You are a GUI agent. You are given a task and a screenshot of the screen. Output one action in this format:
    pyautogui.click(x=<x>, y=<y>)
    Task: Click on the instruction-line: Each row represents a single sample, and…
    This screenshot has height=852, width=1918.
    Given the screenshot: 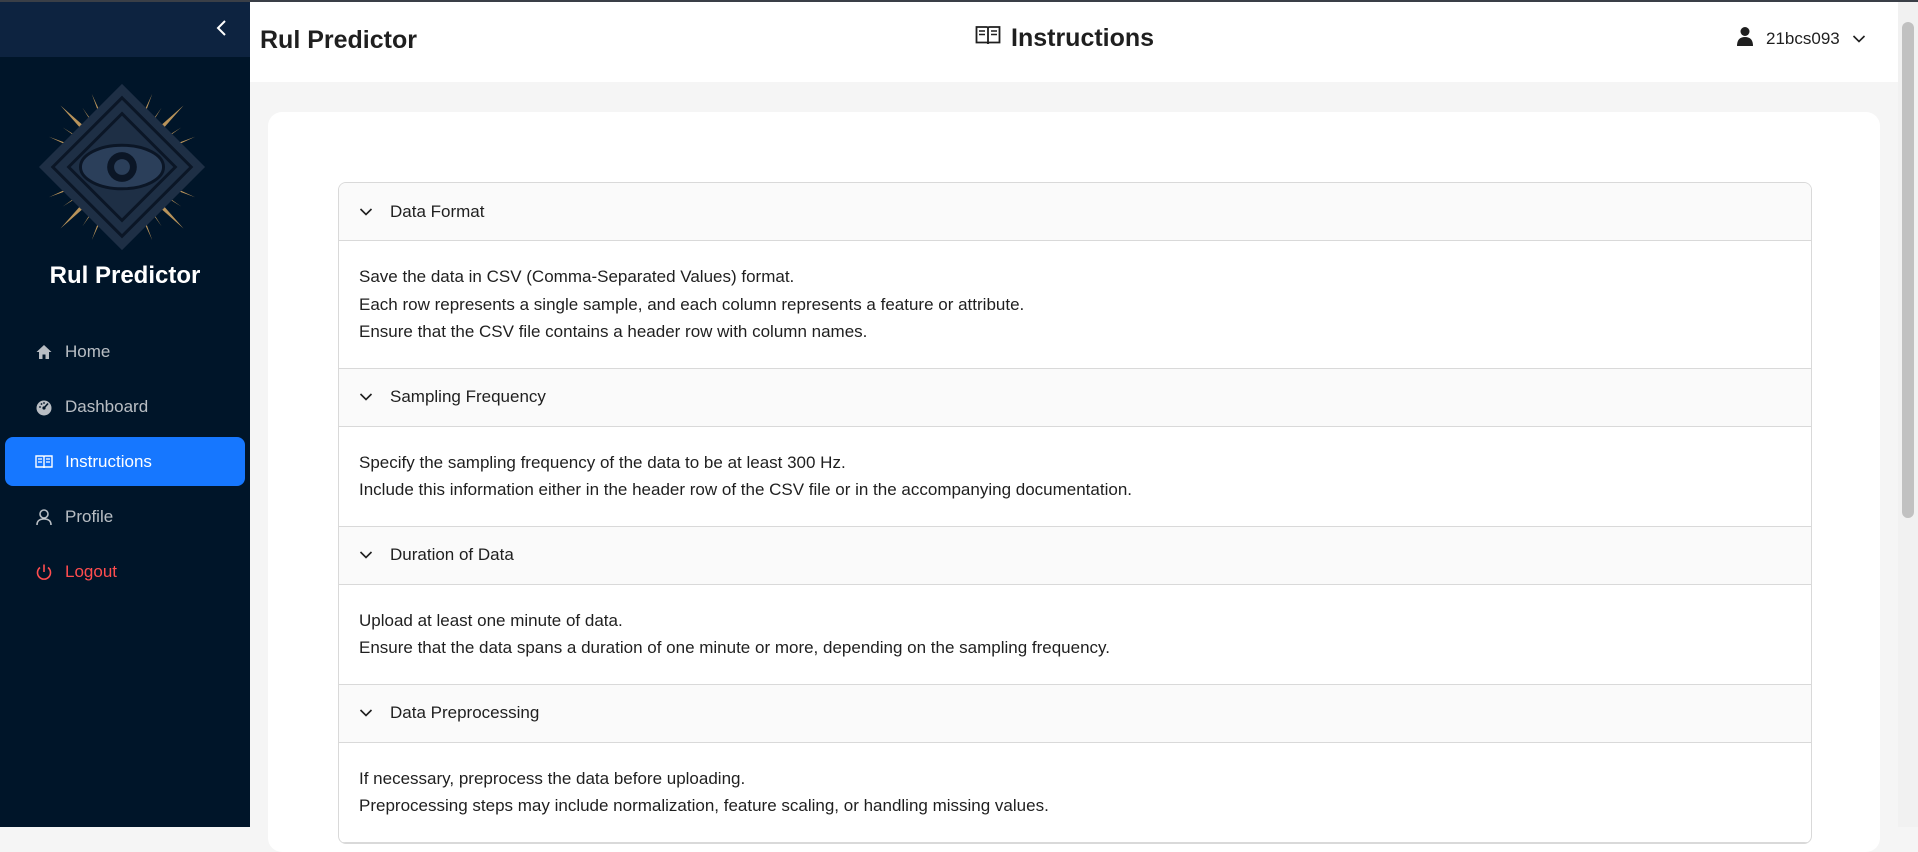 What is the action you would take?
    pyautogui.click(x=692, y=304)
    